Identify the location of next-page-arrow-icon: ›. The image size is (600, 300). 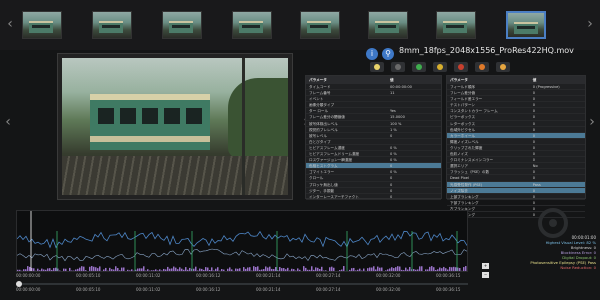
(592, 124).